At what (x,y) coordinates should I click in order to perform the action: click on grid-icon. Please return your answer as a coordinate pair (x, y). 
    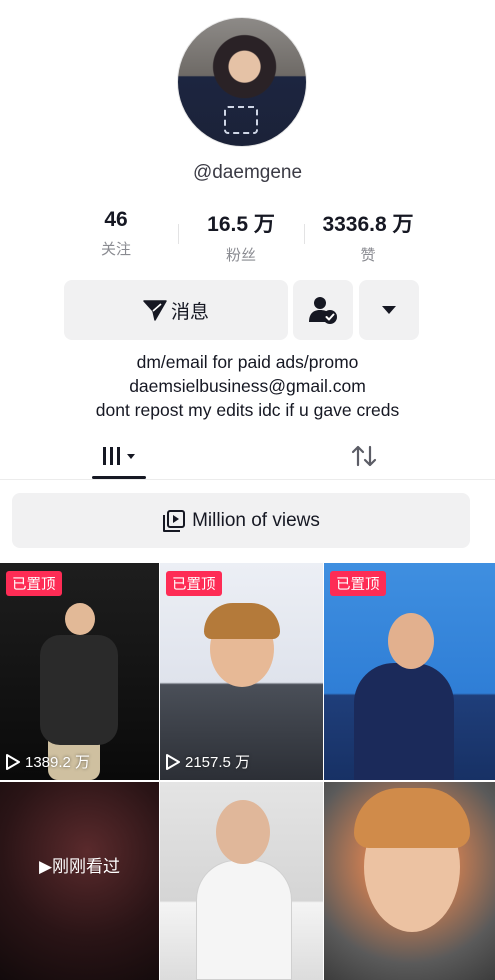
    Looking at the image, I should click on (119, 455).